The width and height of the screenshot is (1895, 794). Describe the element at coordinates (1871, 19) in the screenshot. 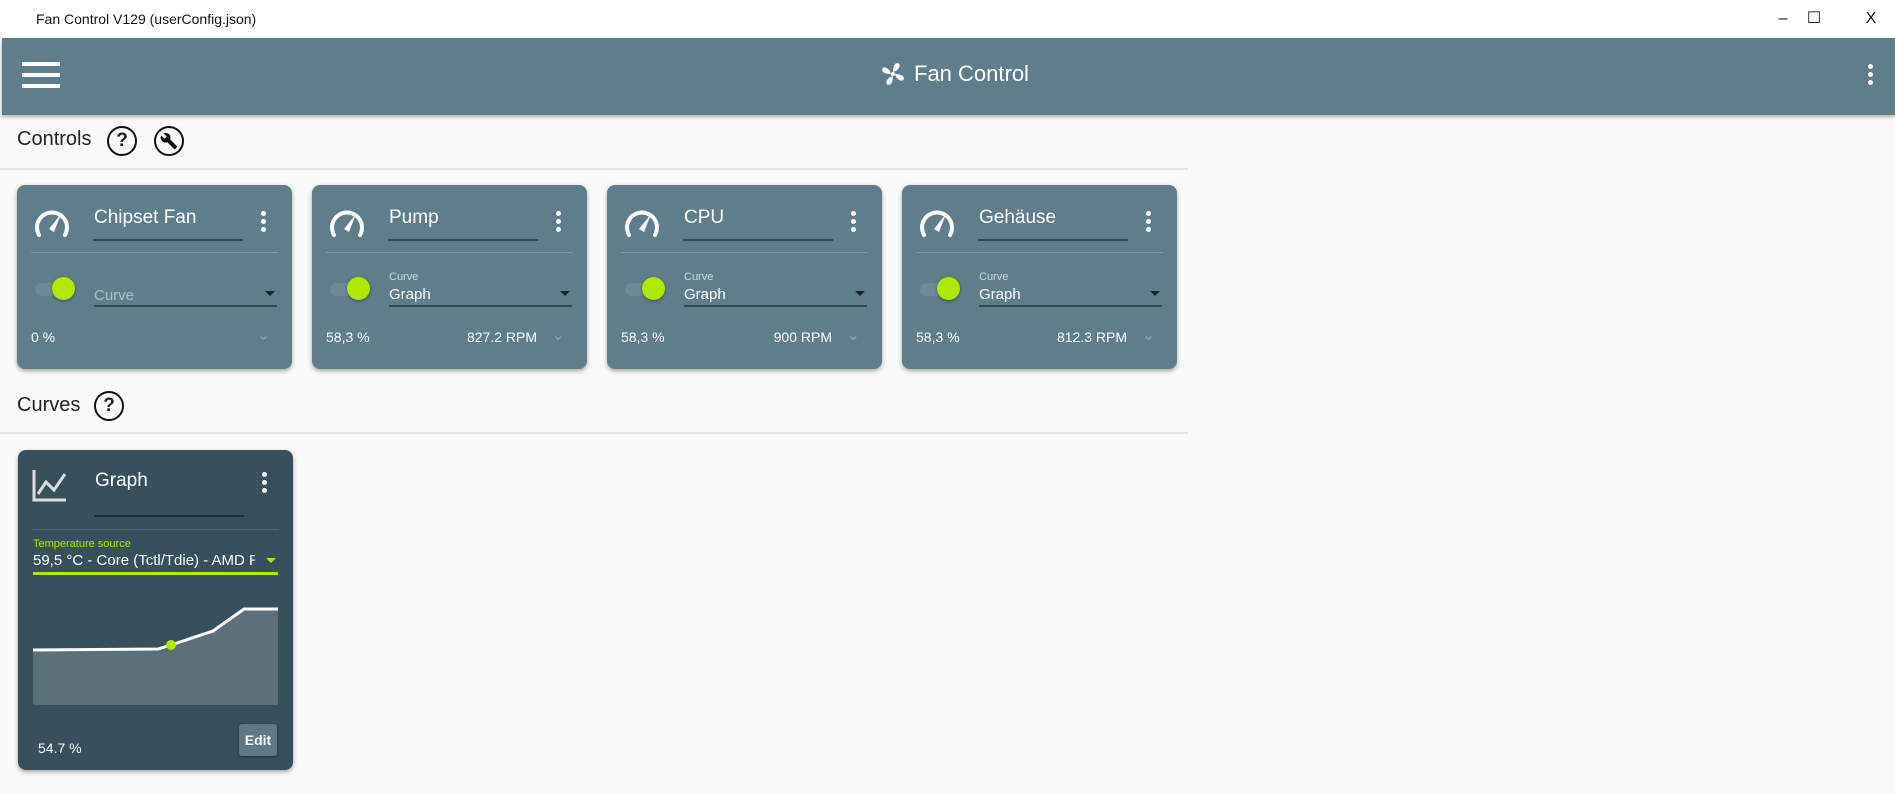

I see `close-button: X` at that location.